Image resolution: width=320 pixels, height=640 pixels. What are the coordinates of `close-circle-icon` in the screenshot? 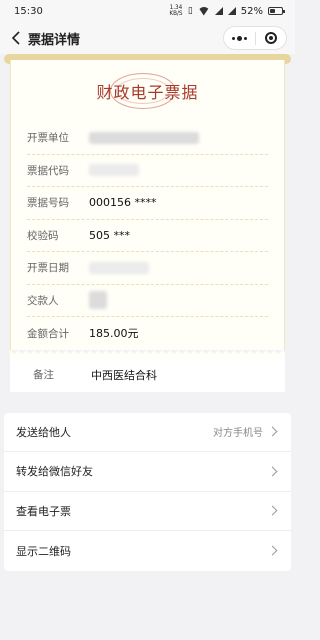 It's located at (270, 38).